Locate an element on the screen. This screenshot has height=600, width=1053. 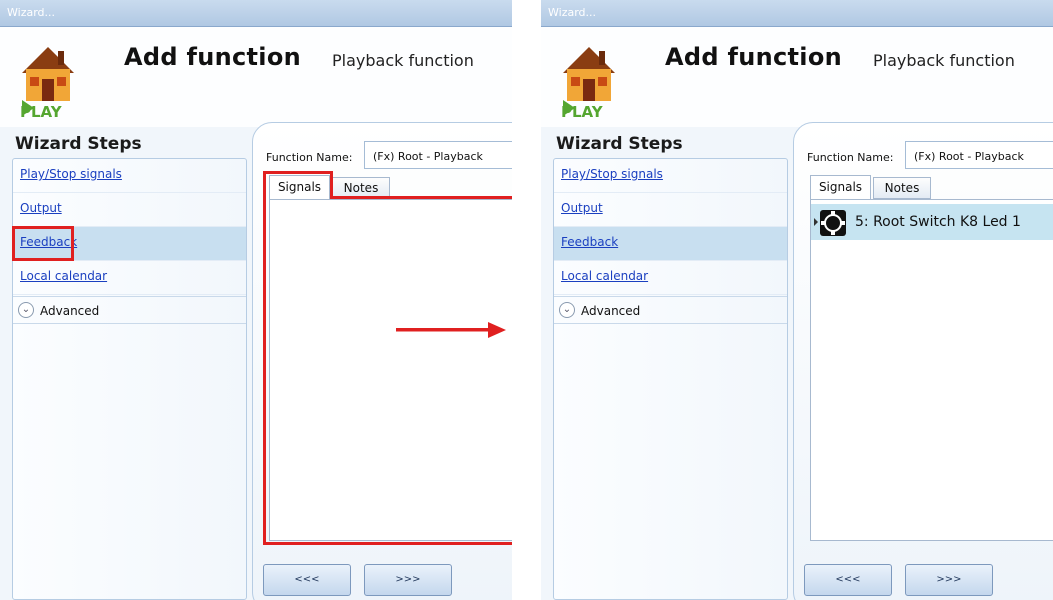
highlight-line-bottom is located at coordinates (387, 543).